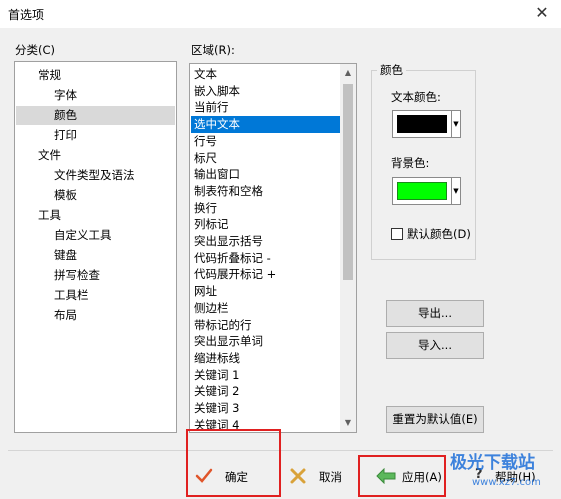 The image size is (561, 499). What do you see at coordinates (265, 341) in the screenshot?
I see `region-list-item: 突出显示单词` at bounding box center [265, 341].